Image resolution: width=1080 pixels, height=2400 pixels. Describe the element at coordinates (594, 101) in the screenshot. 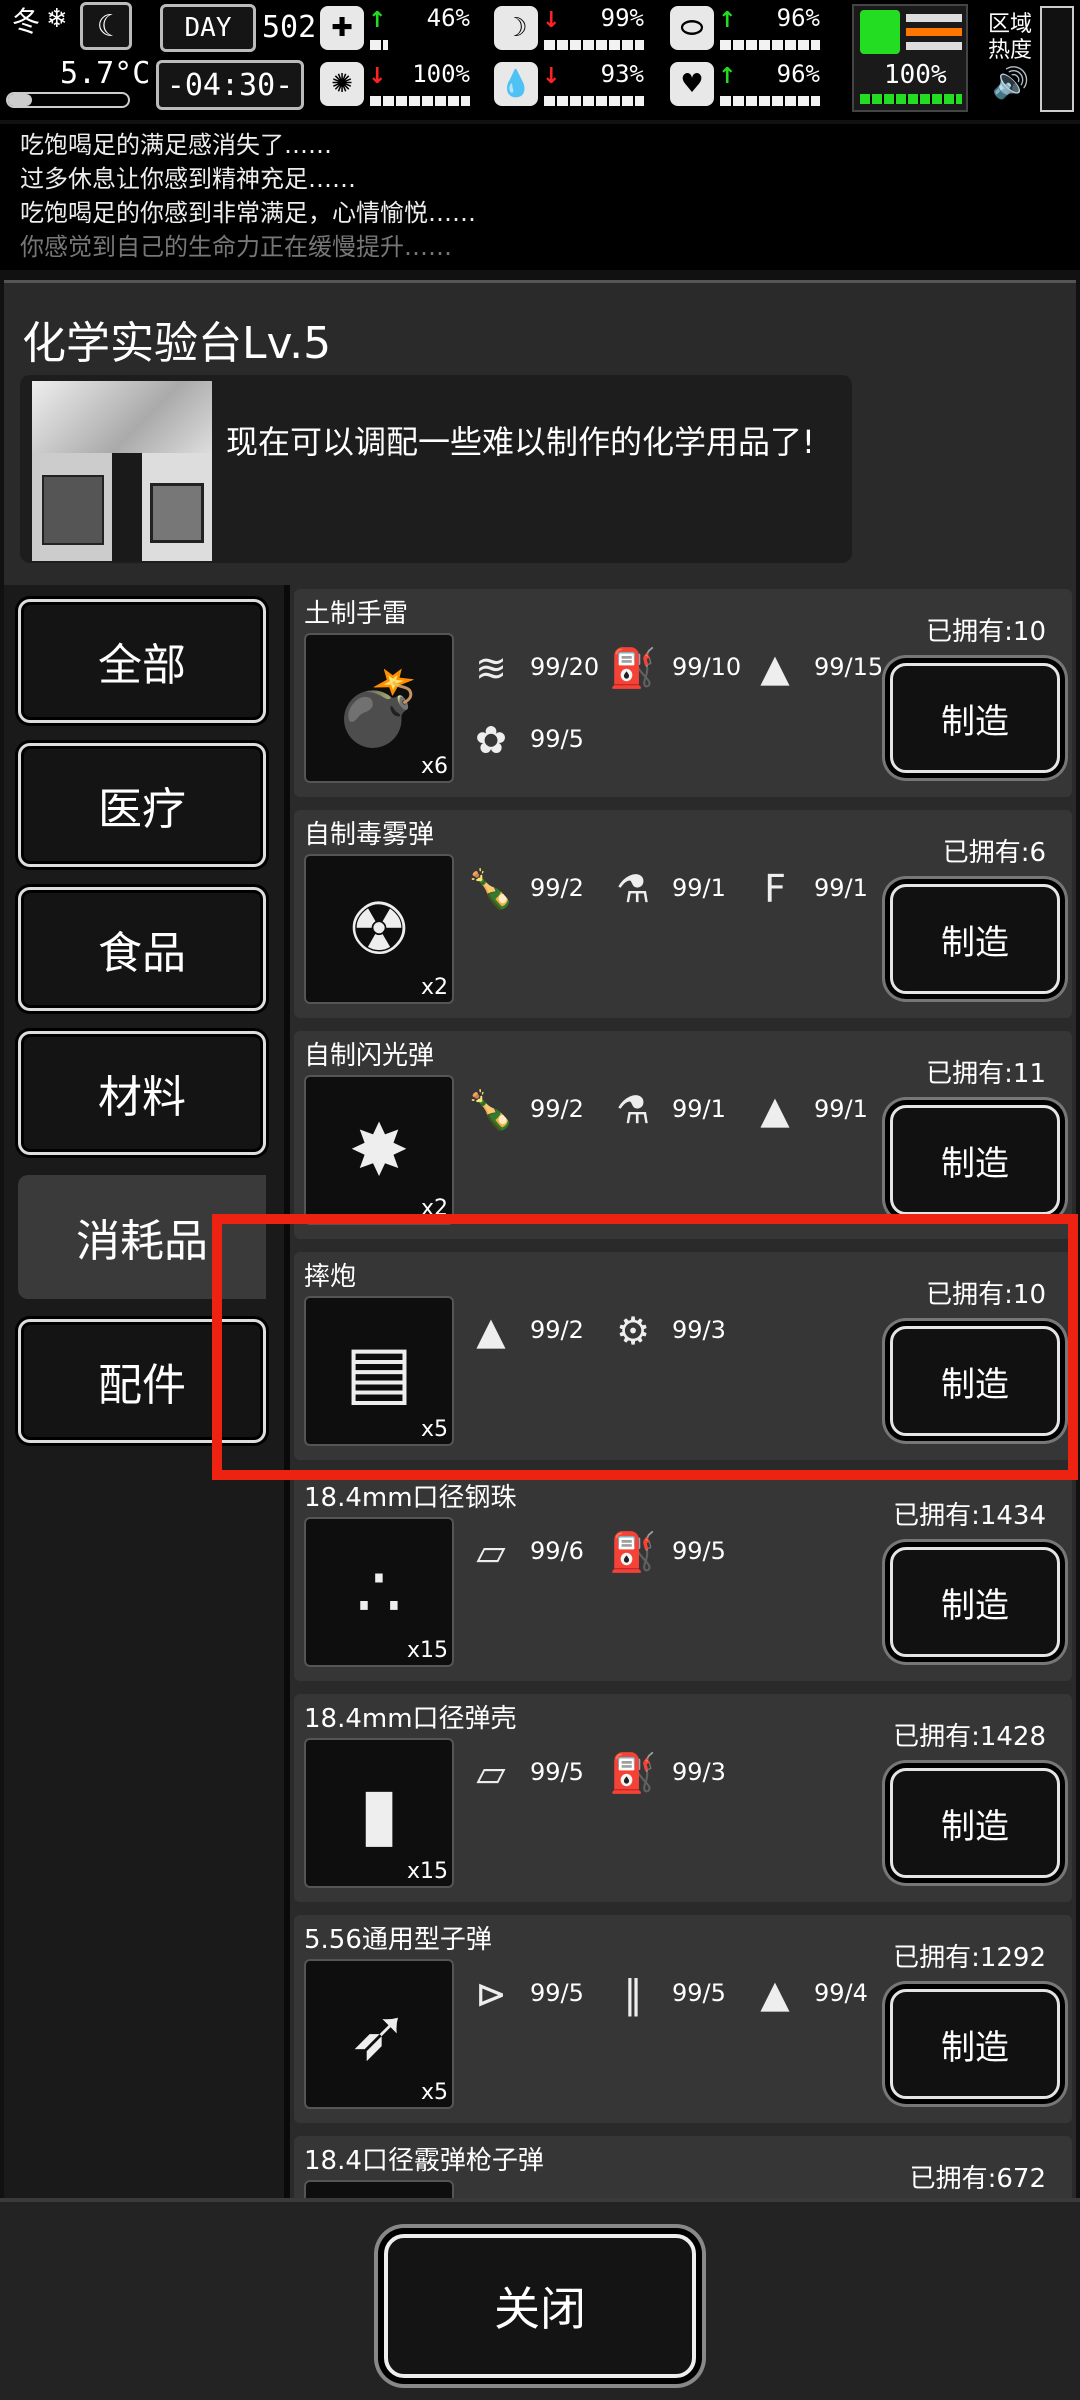

I see `thirst-bar` at that location.